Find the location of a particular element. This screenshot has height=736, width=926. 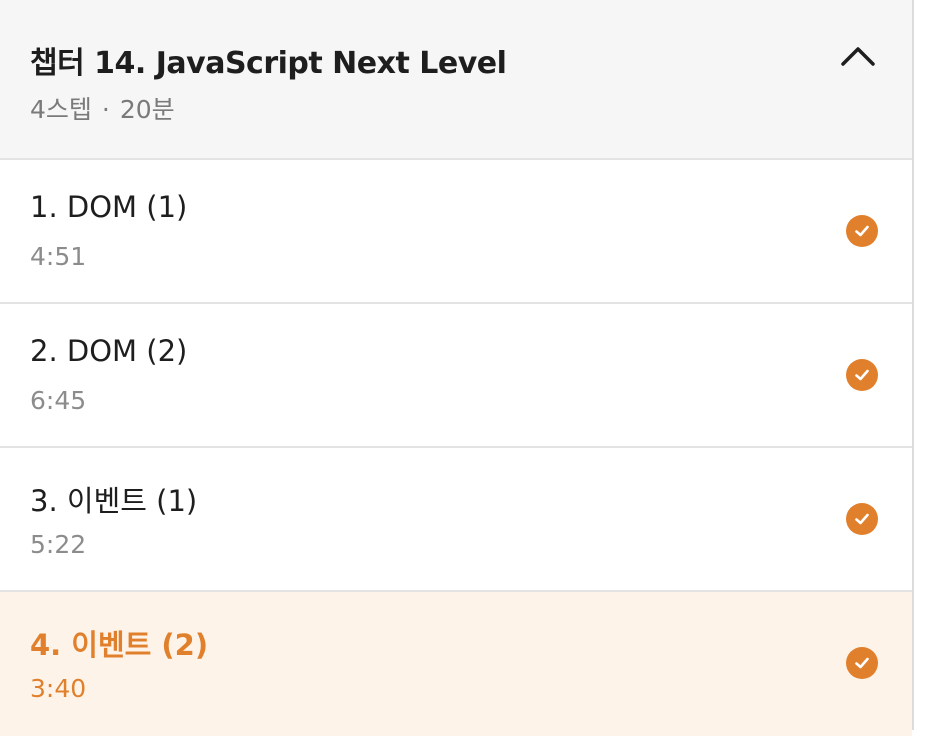

step-title: 2. DOM (2) is located at coordinates (109, 351).